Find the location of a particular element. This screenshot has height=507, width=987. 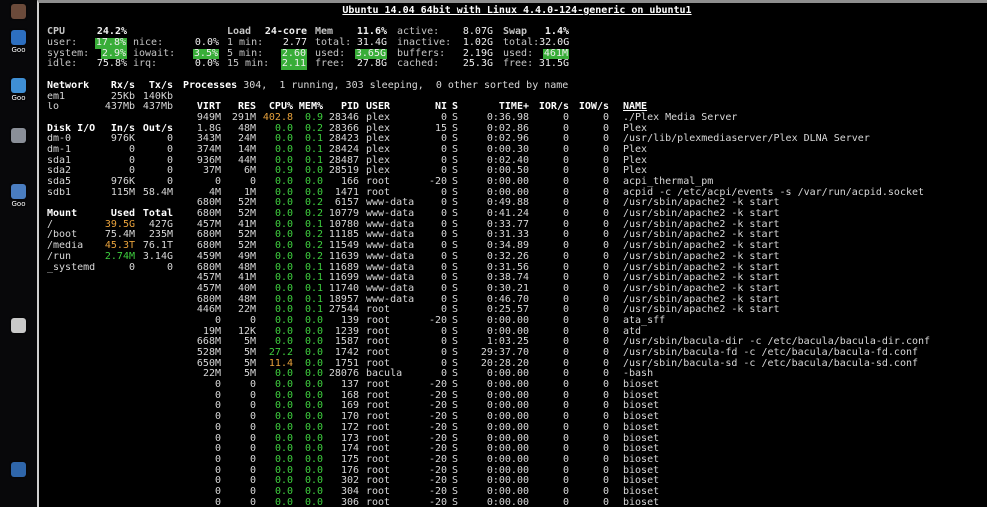

process-cell-cpu: 0.0 is located at coordinates (283, 427).